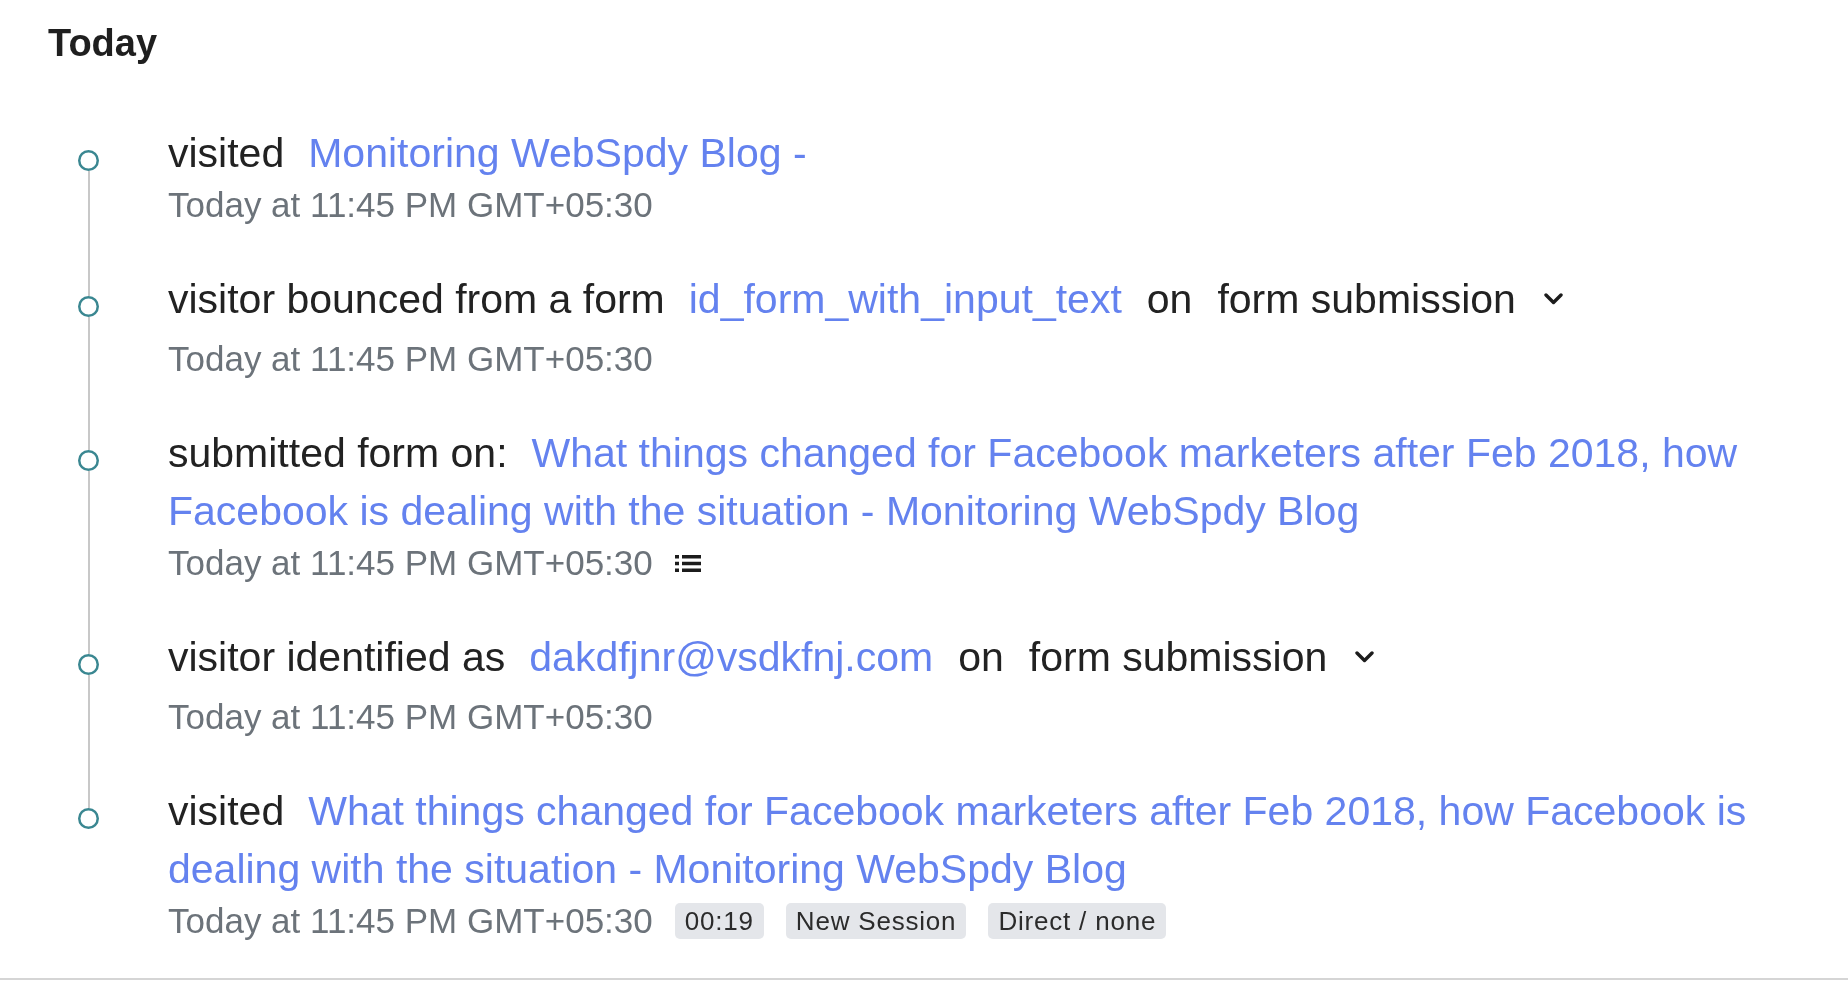 The height and width of the screenshot is (984, 1848). I want to click on list-icon, so click(687, 563).